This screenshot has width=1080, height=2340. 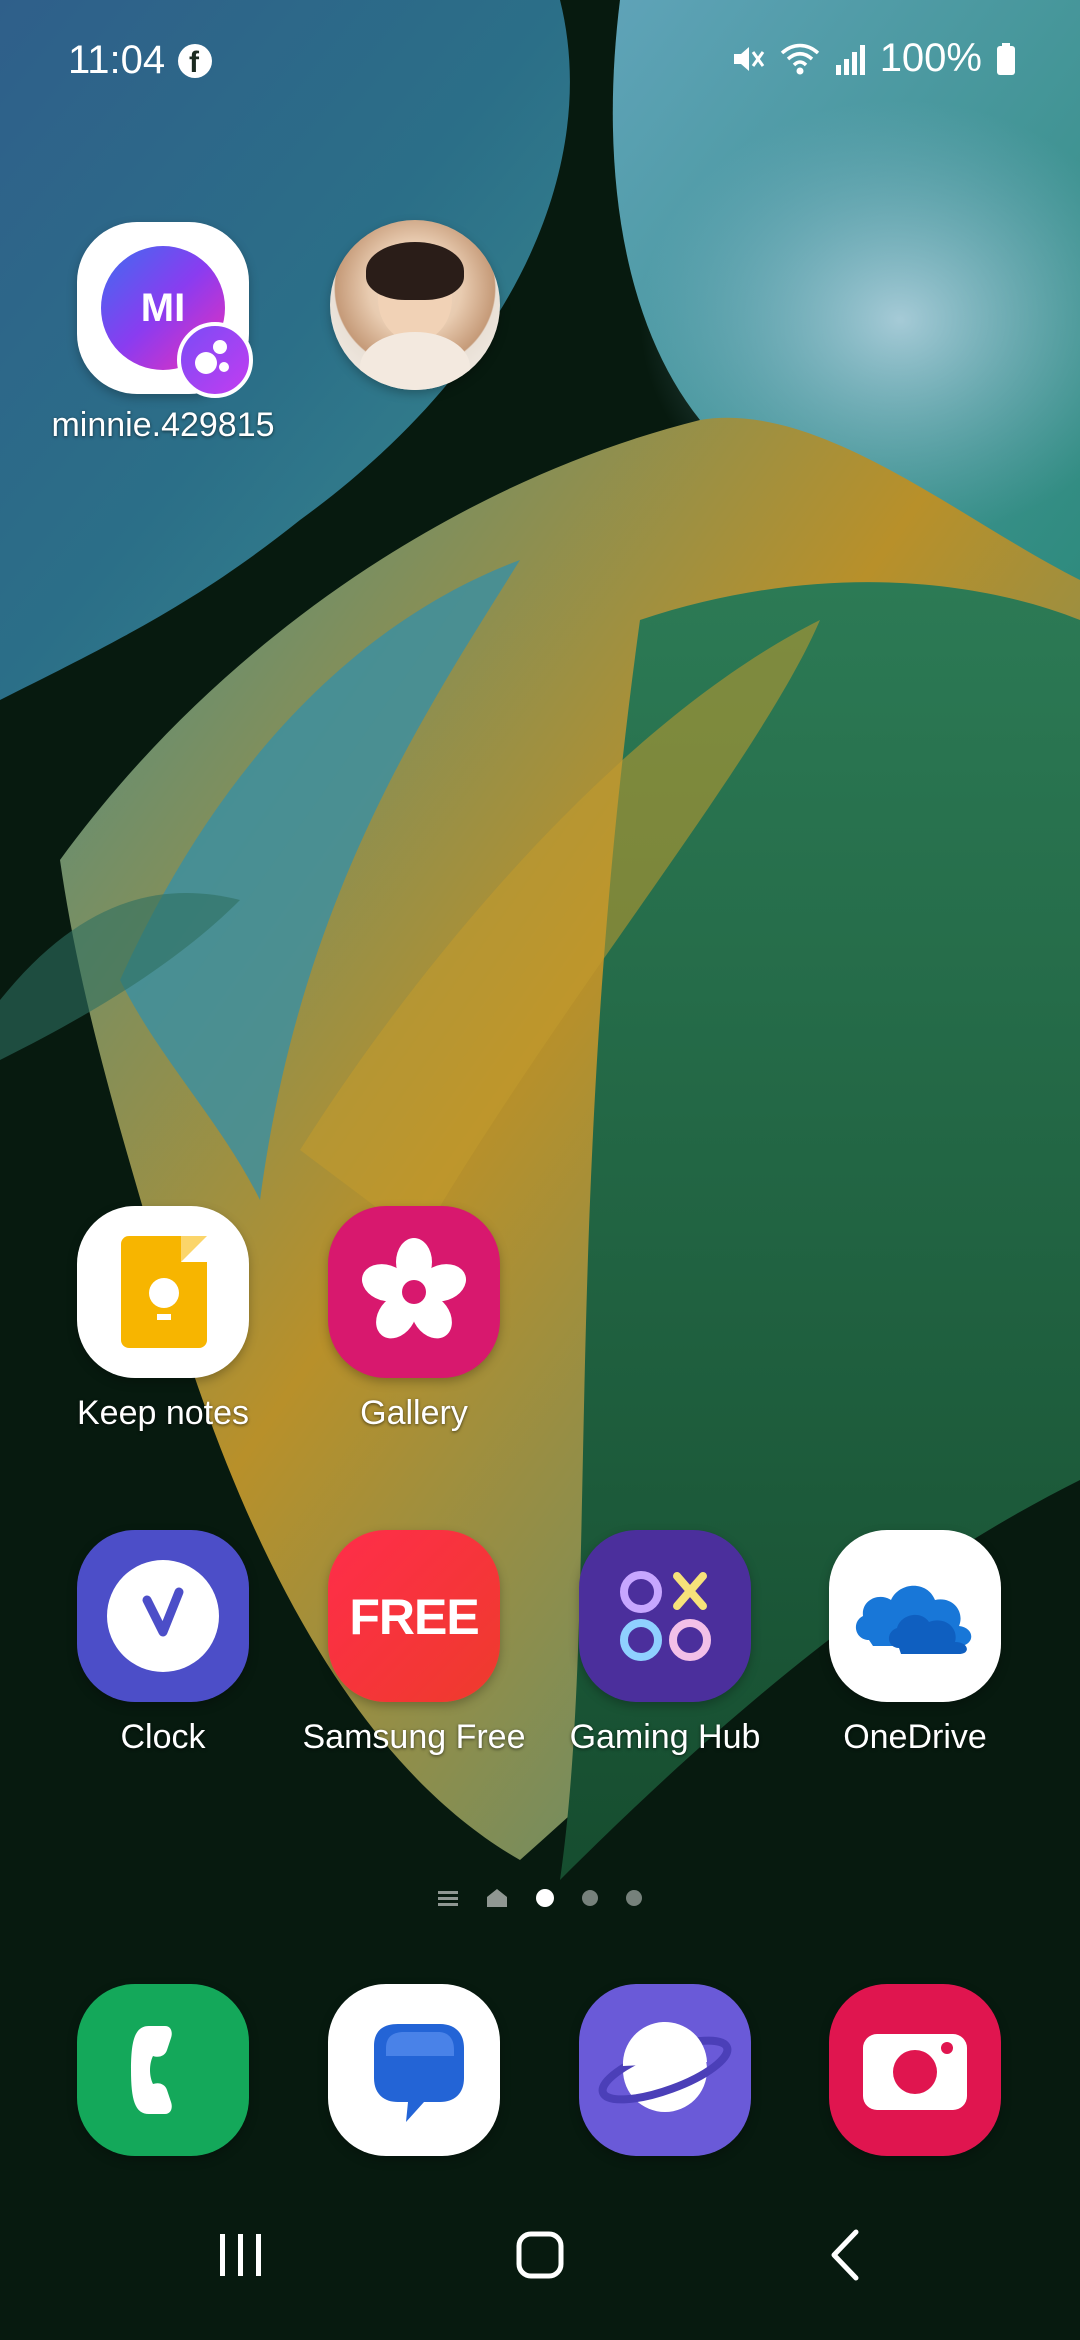 What do you see at coordinates (873, 58) in the screenshot?
I see `status-icons: 100%` at bounding box center [873, 58].